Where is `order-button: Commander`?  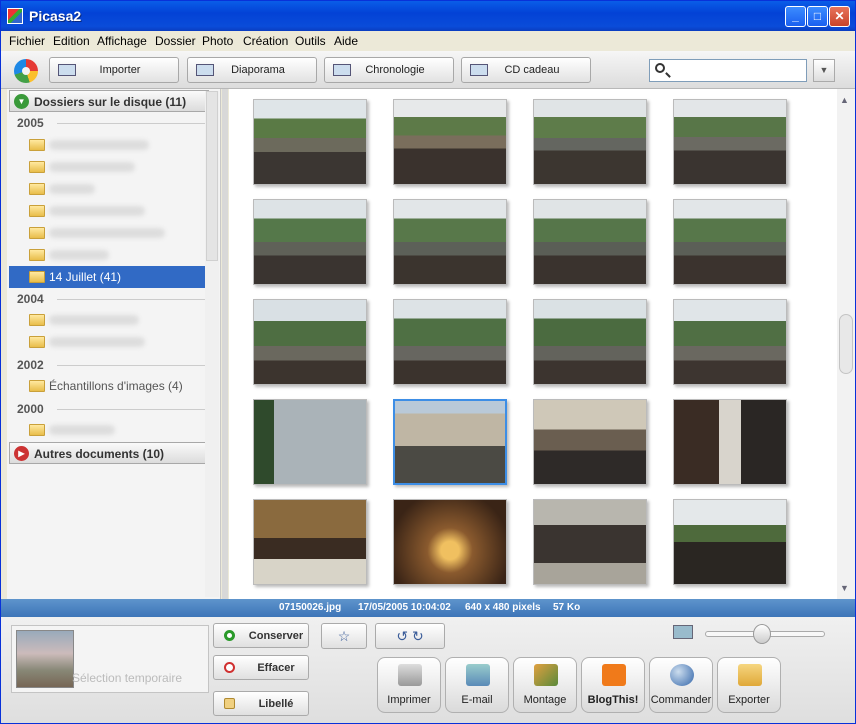 order-button: Commander is located at coordinates (681, 685).